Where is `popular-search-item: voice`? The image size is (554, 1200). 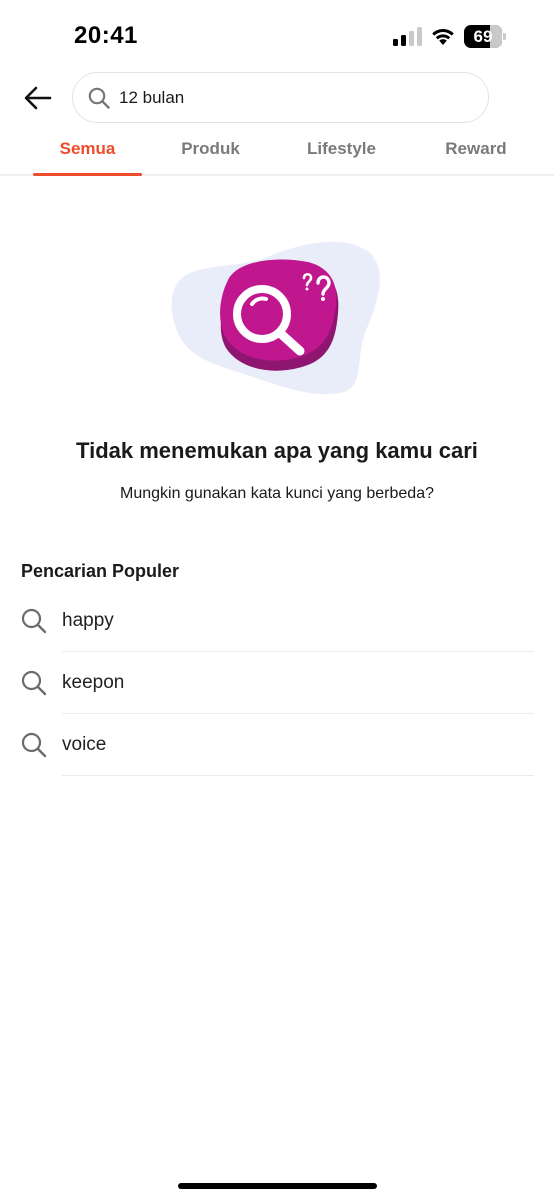
popular-search-item: voice is located at coordinates (277, 745).